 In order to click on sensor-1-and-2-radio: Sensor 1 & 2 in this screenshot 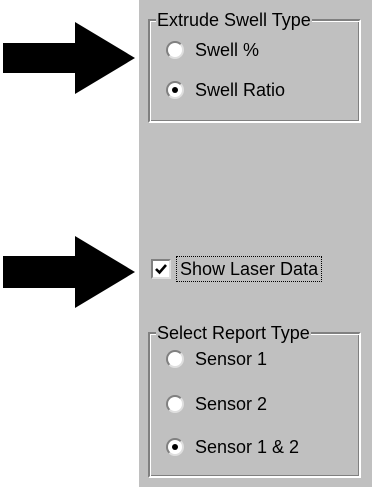, I will do `click(232, 447)`.